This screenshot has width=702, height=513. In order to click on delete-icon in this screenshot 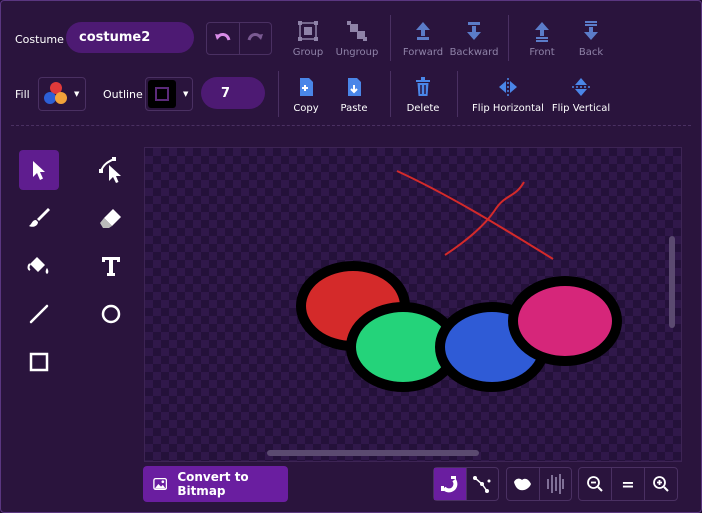, I will do `click(423, 86)`.